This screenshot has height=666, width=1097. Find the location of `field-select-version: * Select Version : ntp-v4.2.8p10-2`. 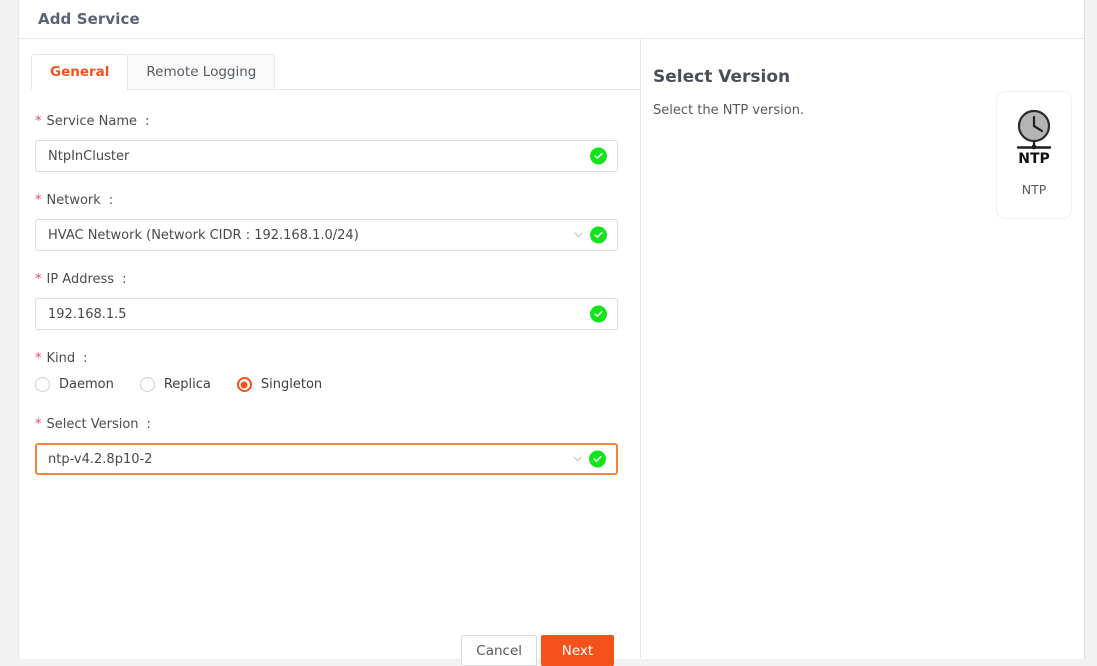

field-select-version: * Select Version : ntp-v4.2.8p10-2 is located at coordinates (326, 446).